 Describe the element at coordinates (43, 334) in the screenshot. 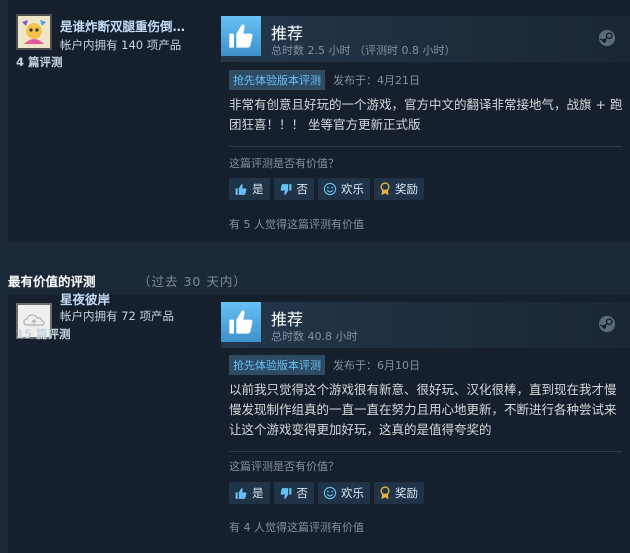

I see `author-reviews: 15 篇评测` at that location.